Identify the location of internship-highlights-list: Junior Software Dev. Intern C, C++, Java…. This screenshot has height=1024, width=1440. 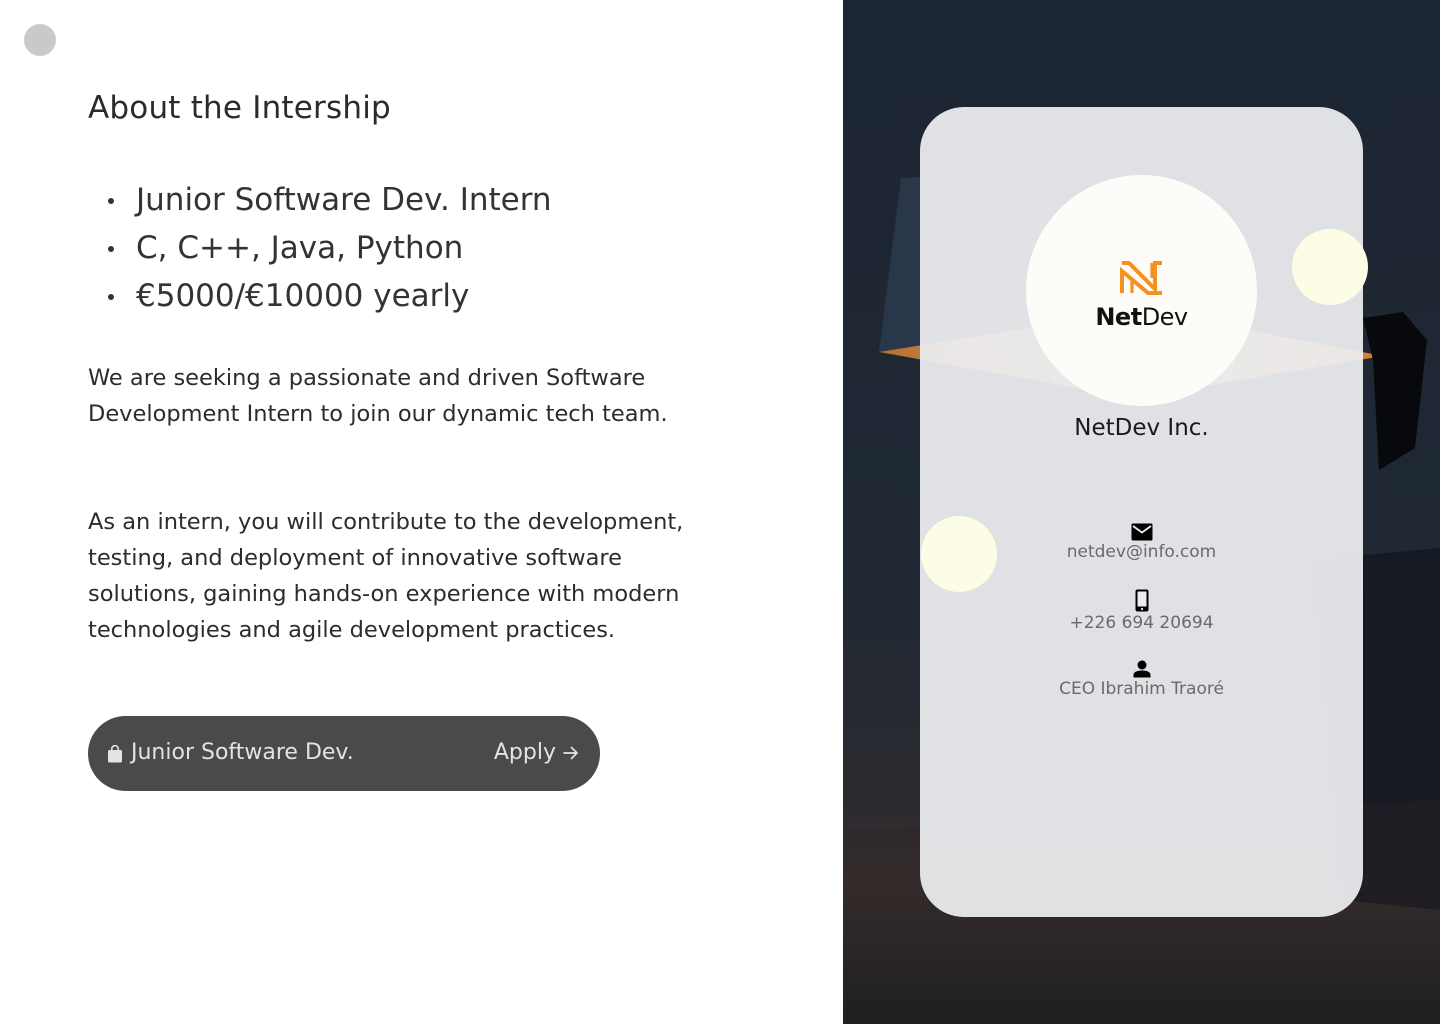
(320, 248).